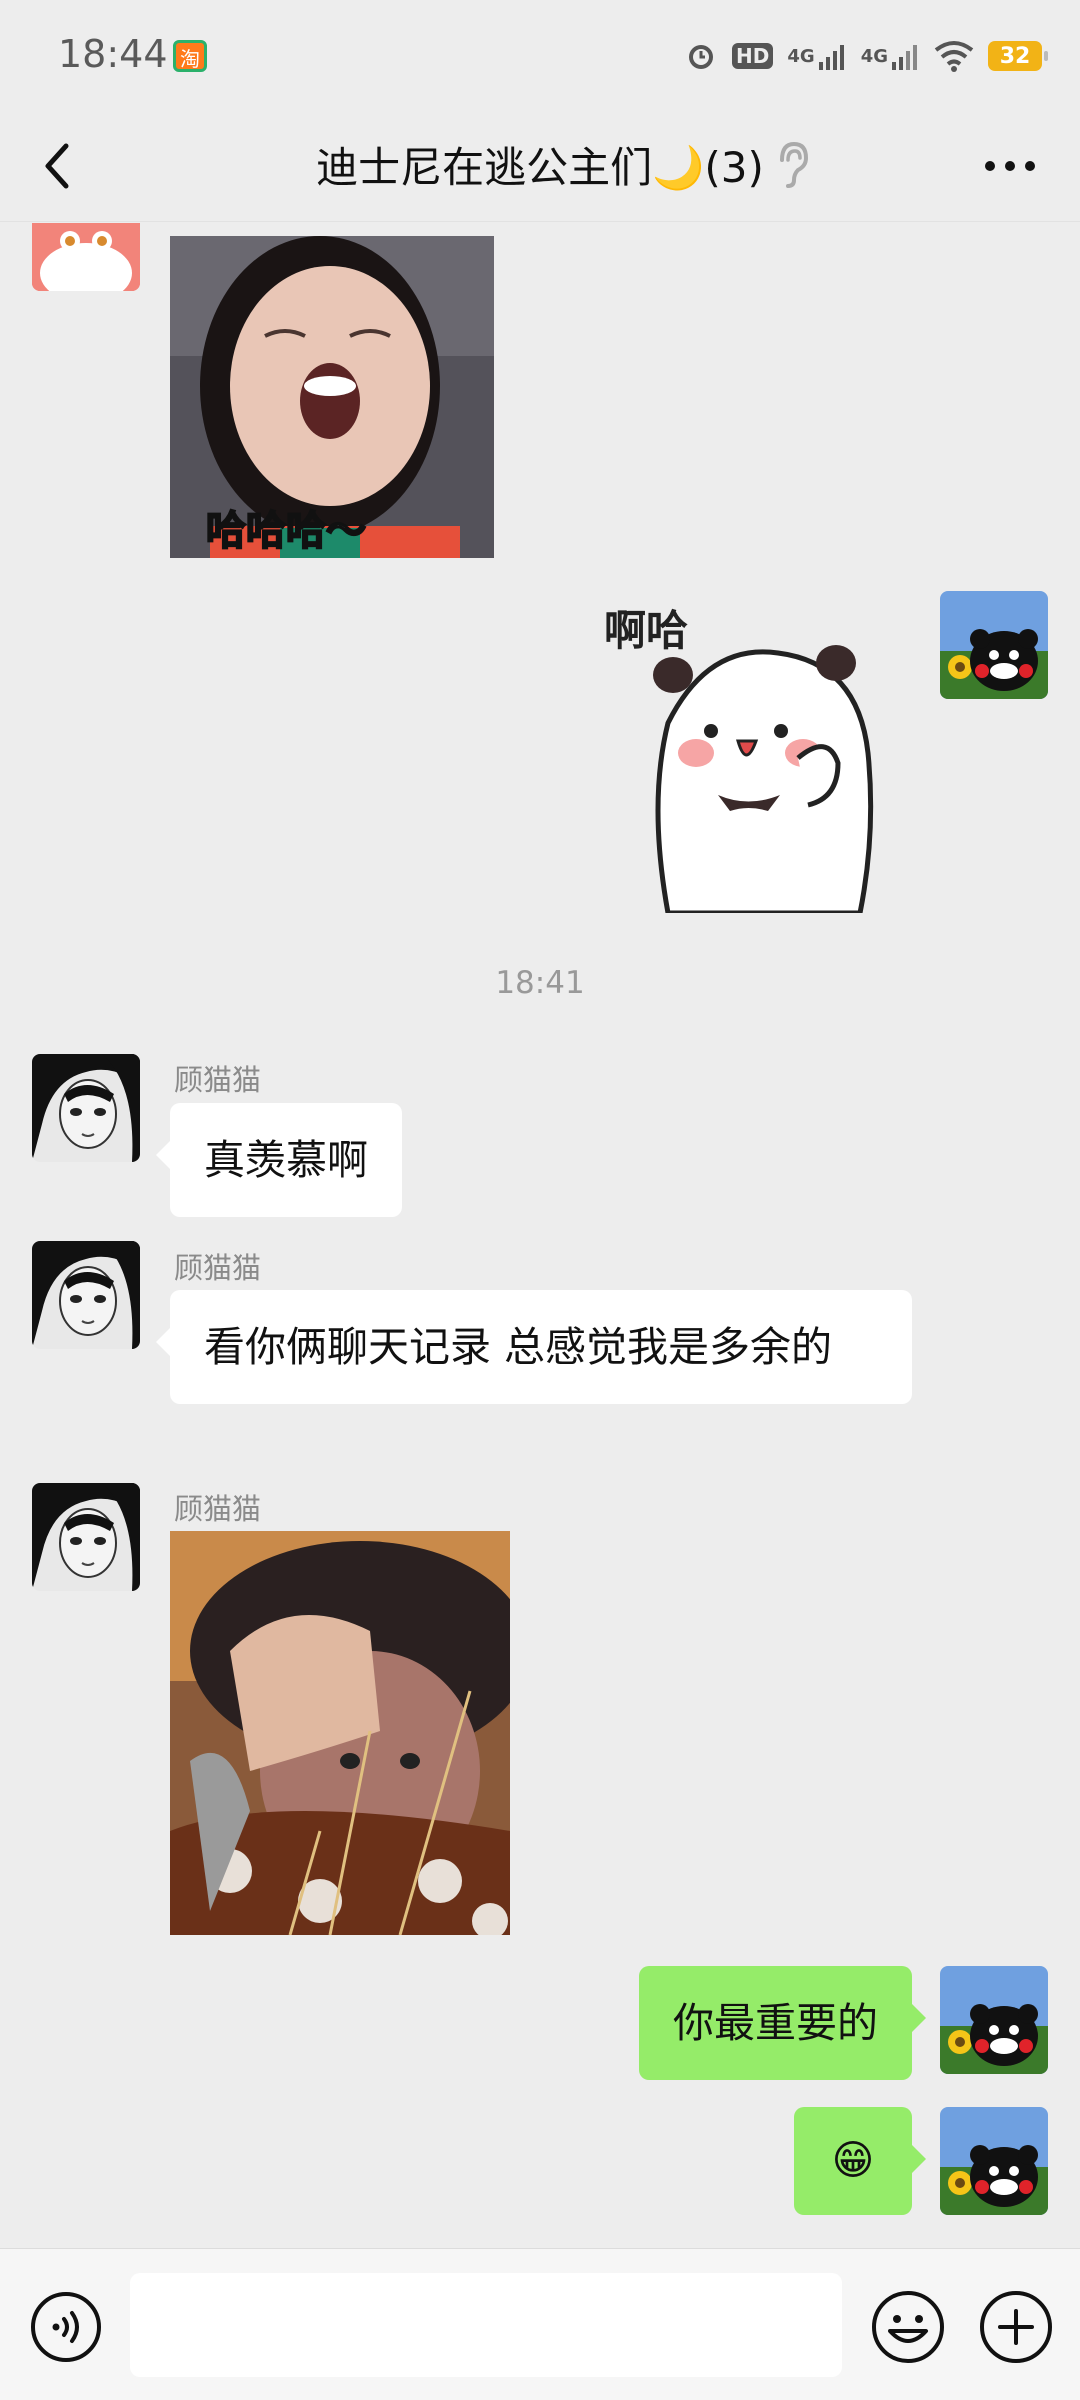 Image resolution: width=1080 pixels, height=2400 pixels. I want to click on signal-2-icon: 4G, so click(890, 56).